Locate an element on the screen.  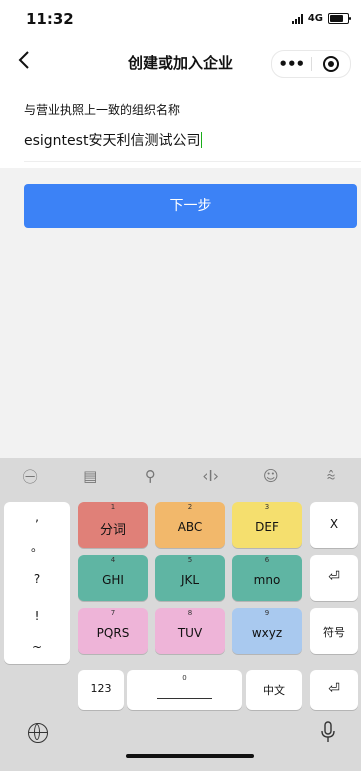
key-4: 4 GHI is located at coordinates (113, 578).